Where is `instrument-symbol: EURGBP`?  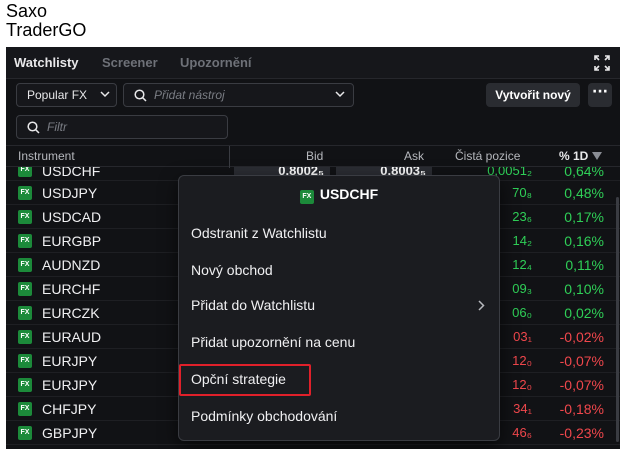 instrument-symbol: EURGBP is located at coordinates (72, 241).